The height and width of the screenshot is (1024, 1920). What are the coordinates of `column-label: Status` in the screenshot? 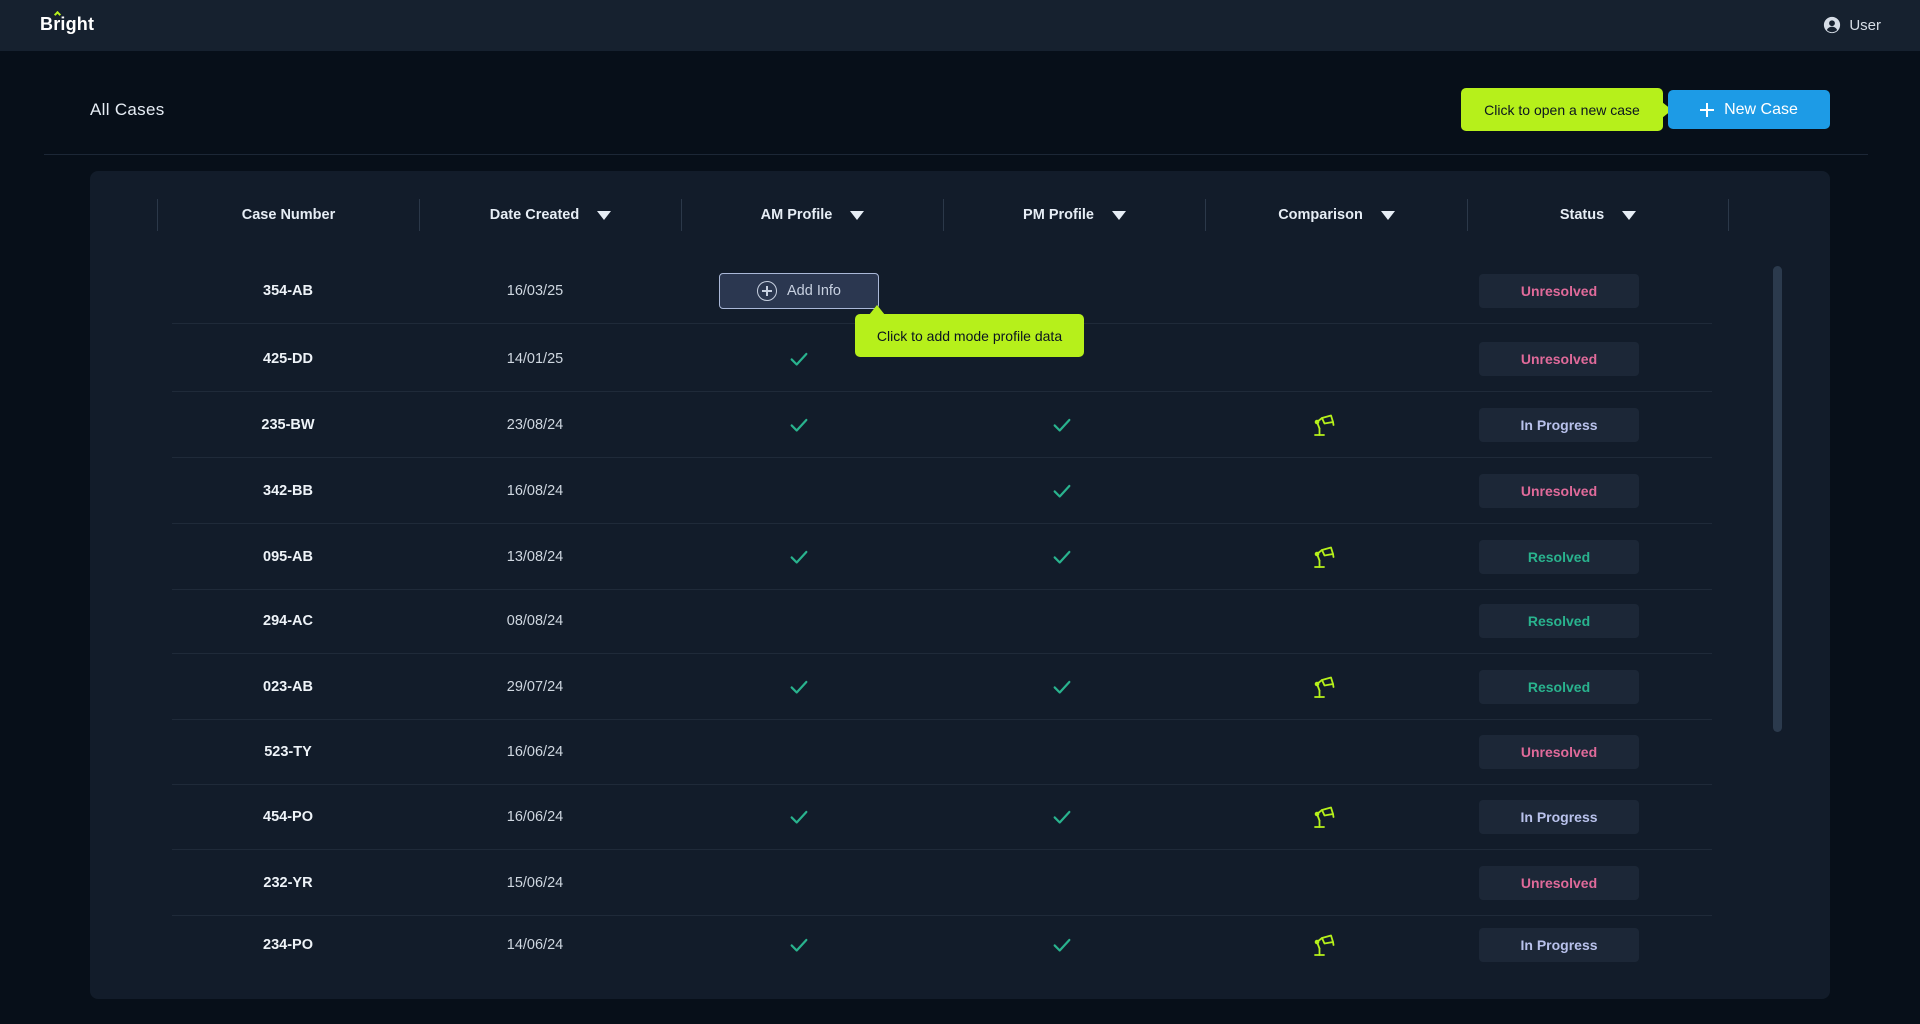 It's located at (1582, 215).